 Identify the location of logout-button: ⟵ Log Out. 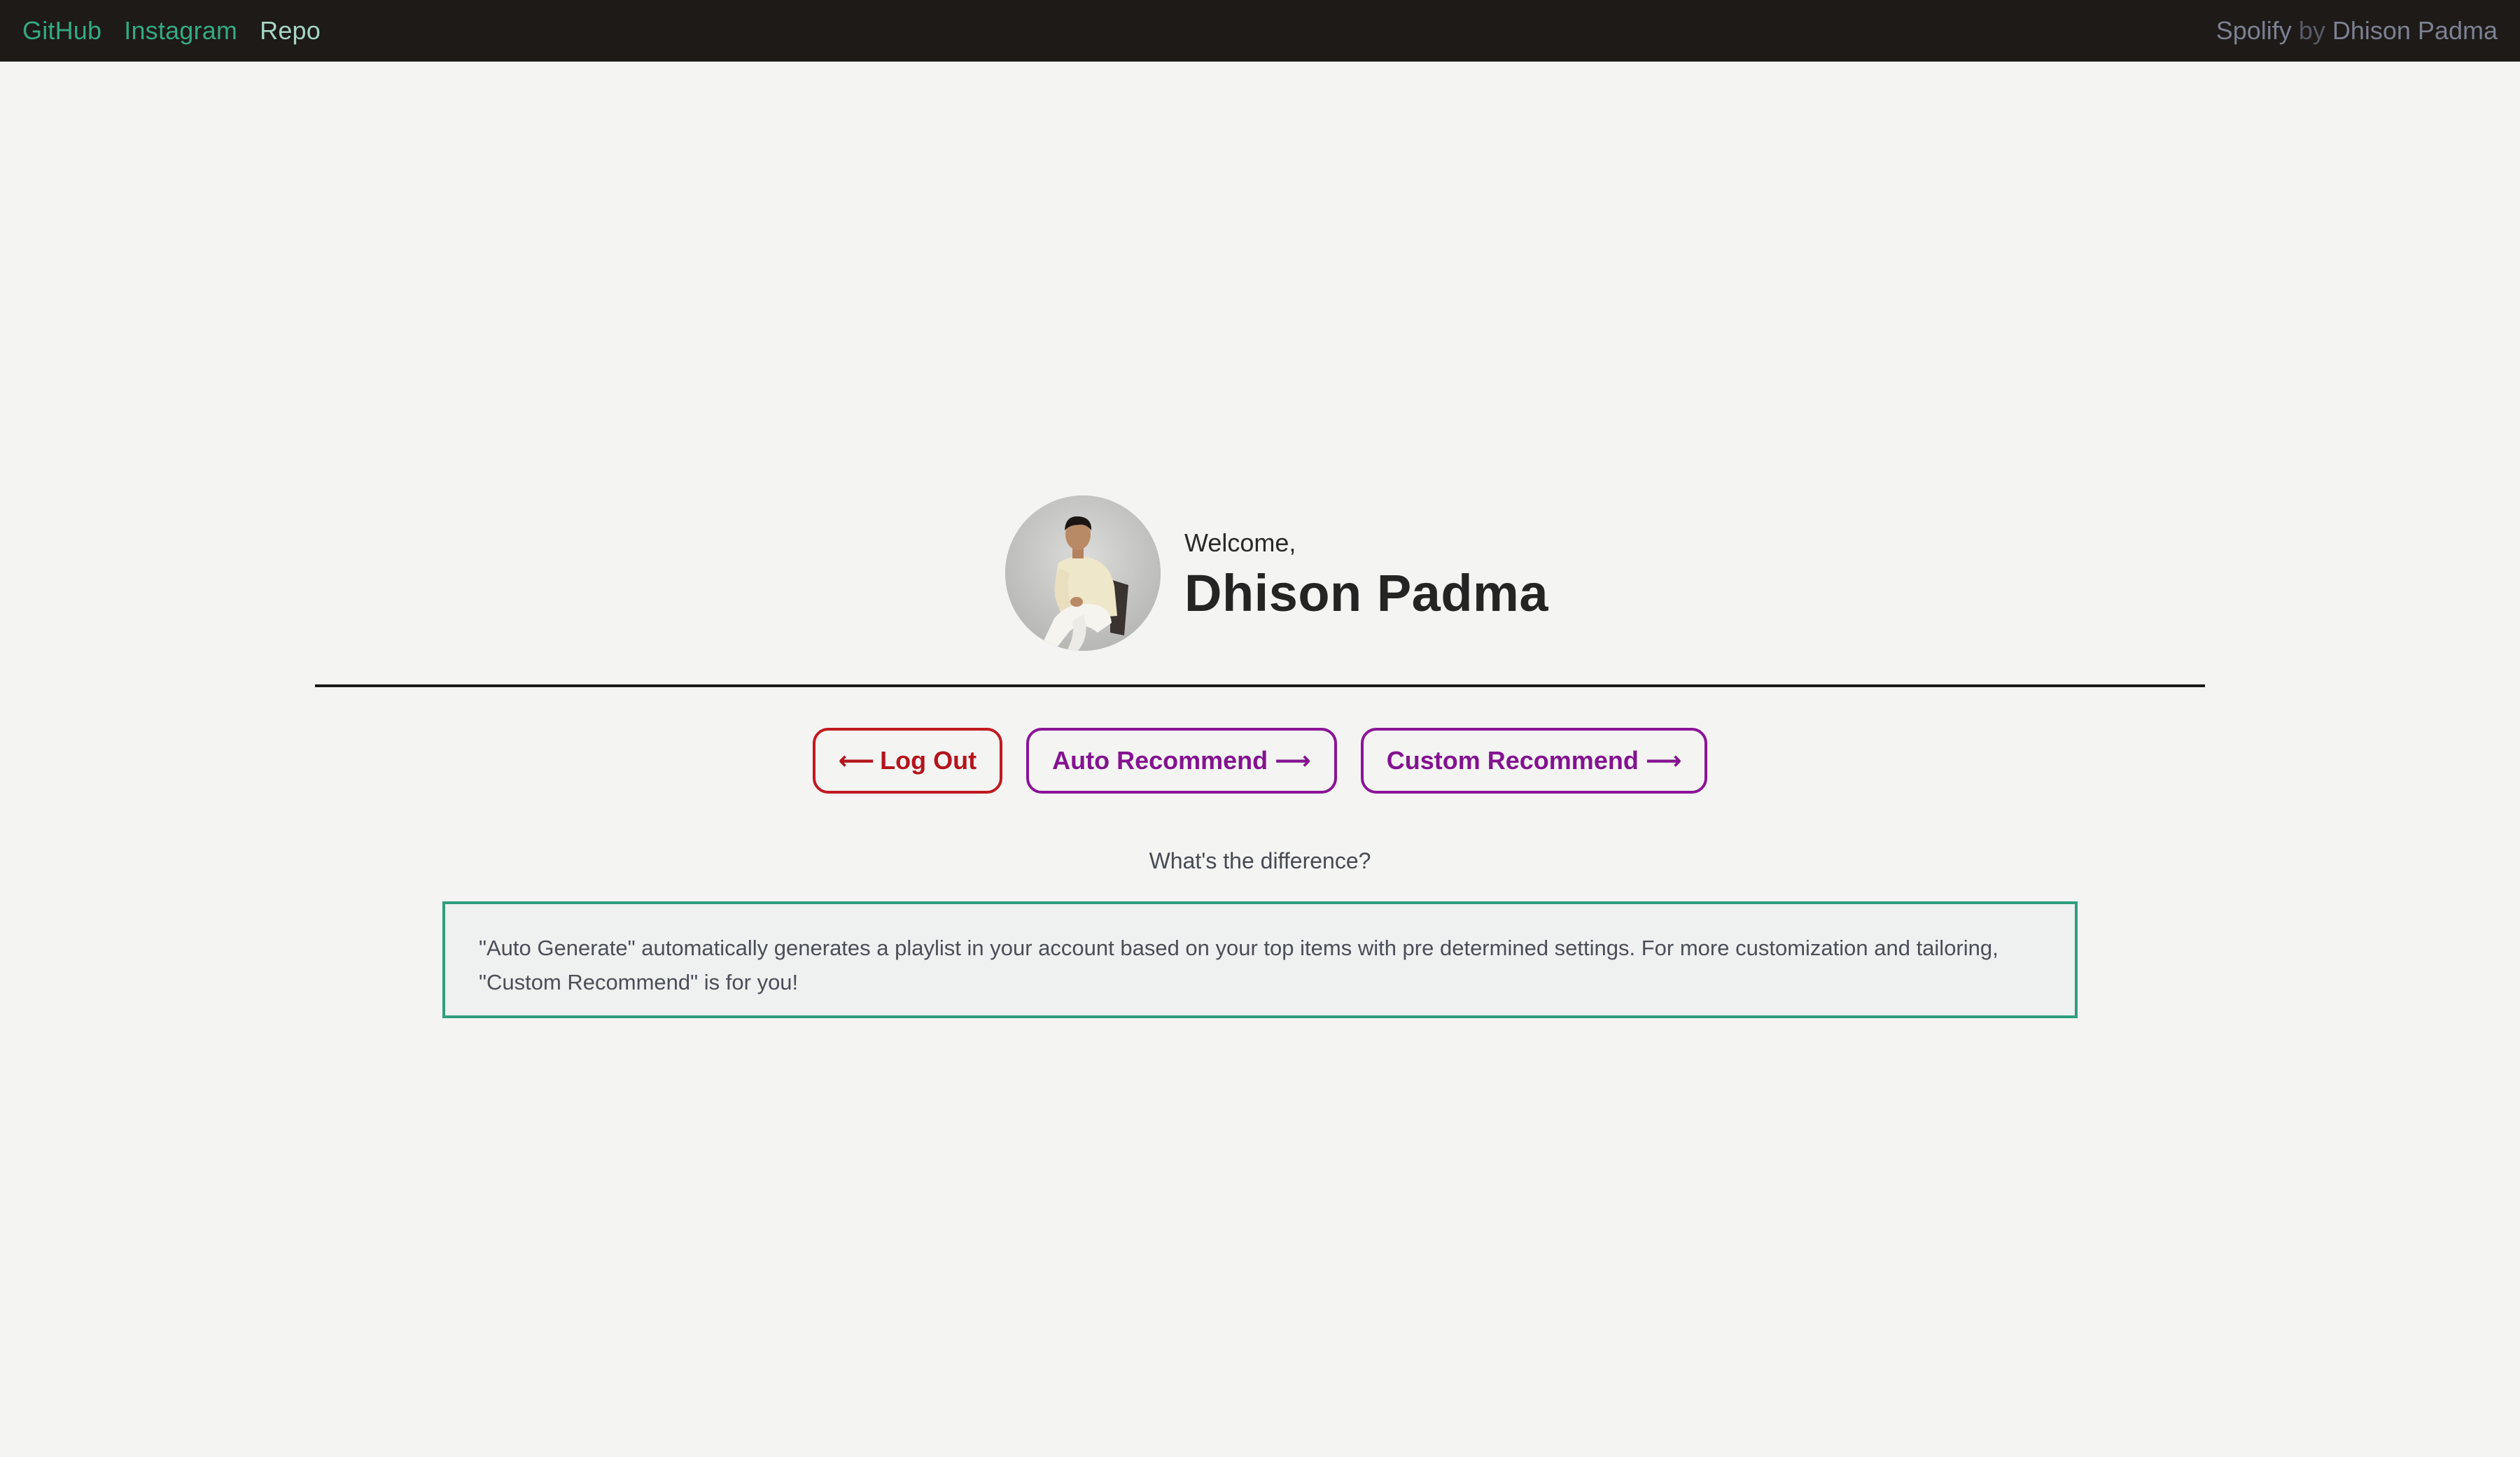
(907, 761).